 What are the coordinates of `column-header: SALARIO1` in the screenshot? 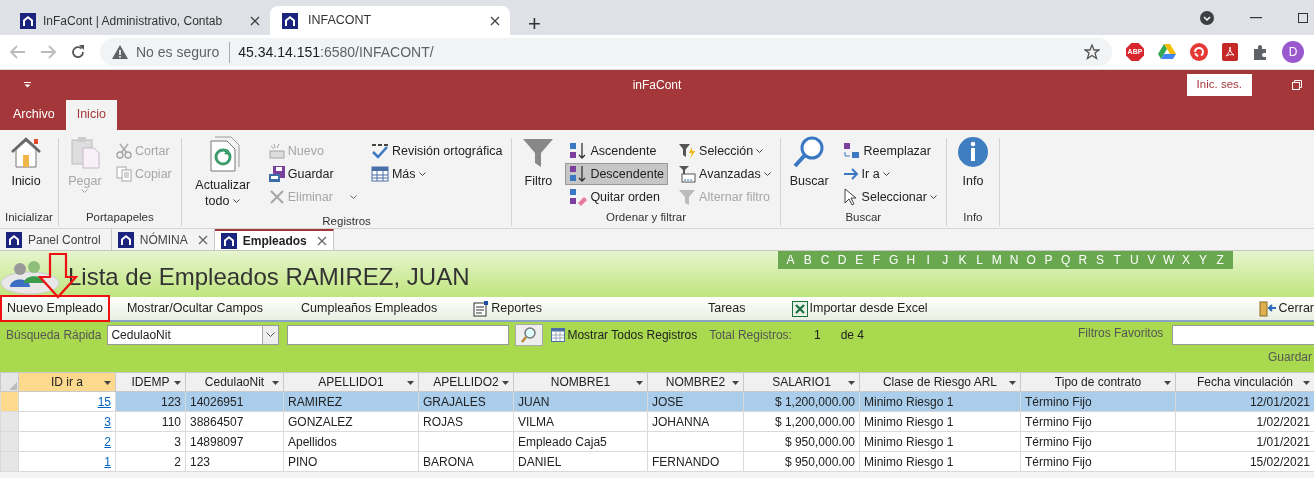 It's located at (801, 382).